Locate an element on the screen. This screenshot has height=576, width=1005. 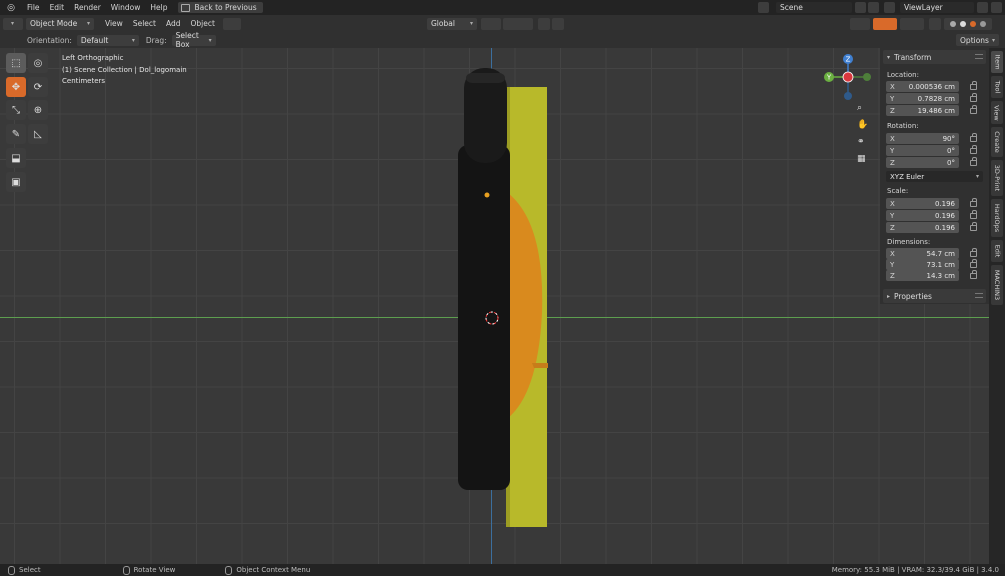
dimensions-y-field: Y 73.1 cm is located at coordinates (922, 264).